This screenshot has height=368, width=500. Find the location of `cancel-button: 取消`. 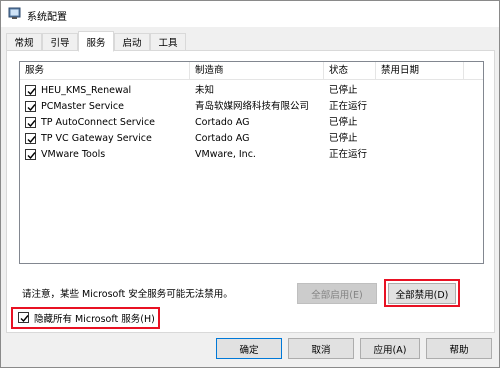

cancel-button: 取消 is located at coordinates (321, 348).